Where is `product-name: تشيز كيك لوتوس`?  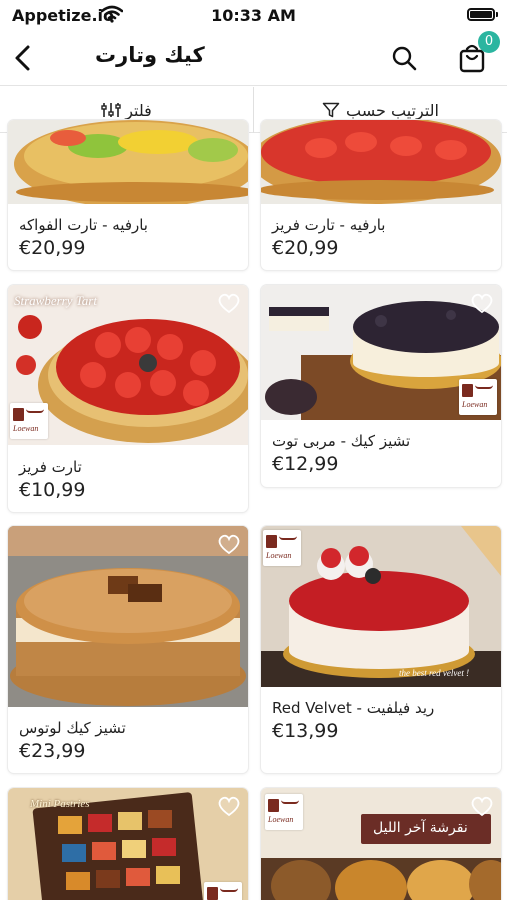 product-name: تشيز كيك لوتوس is located at coordinates (72, 728).